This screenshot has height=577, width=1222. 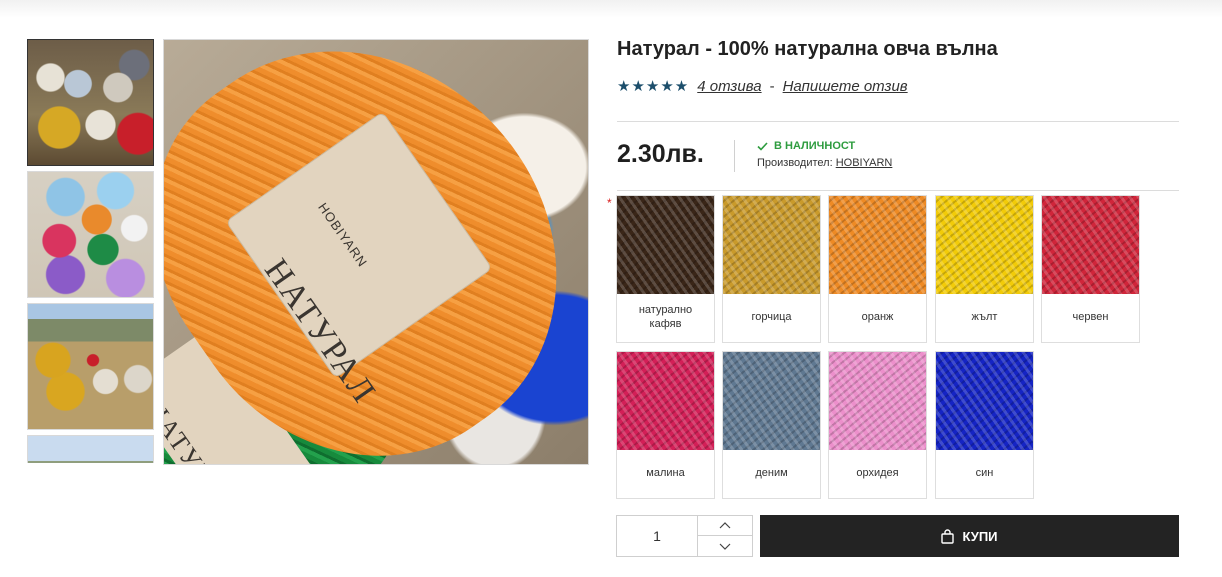 What do you see at coordinates (734, 156) in the screenshot?
I see `price-divider` at bounding box center [734, 156].